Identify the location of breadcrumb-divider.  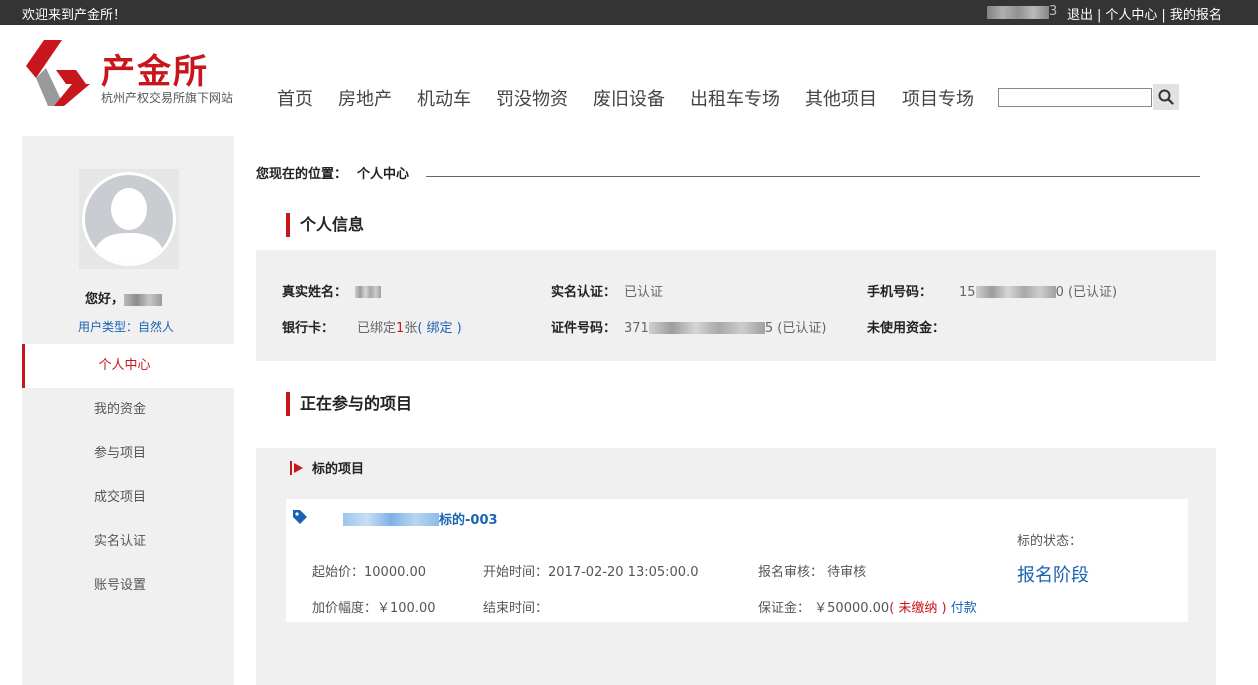
(813, 176).